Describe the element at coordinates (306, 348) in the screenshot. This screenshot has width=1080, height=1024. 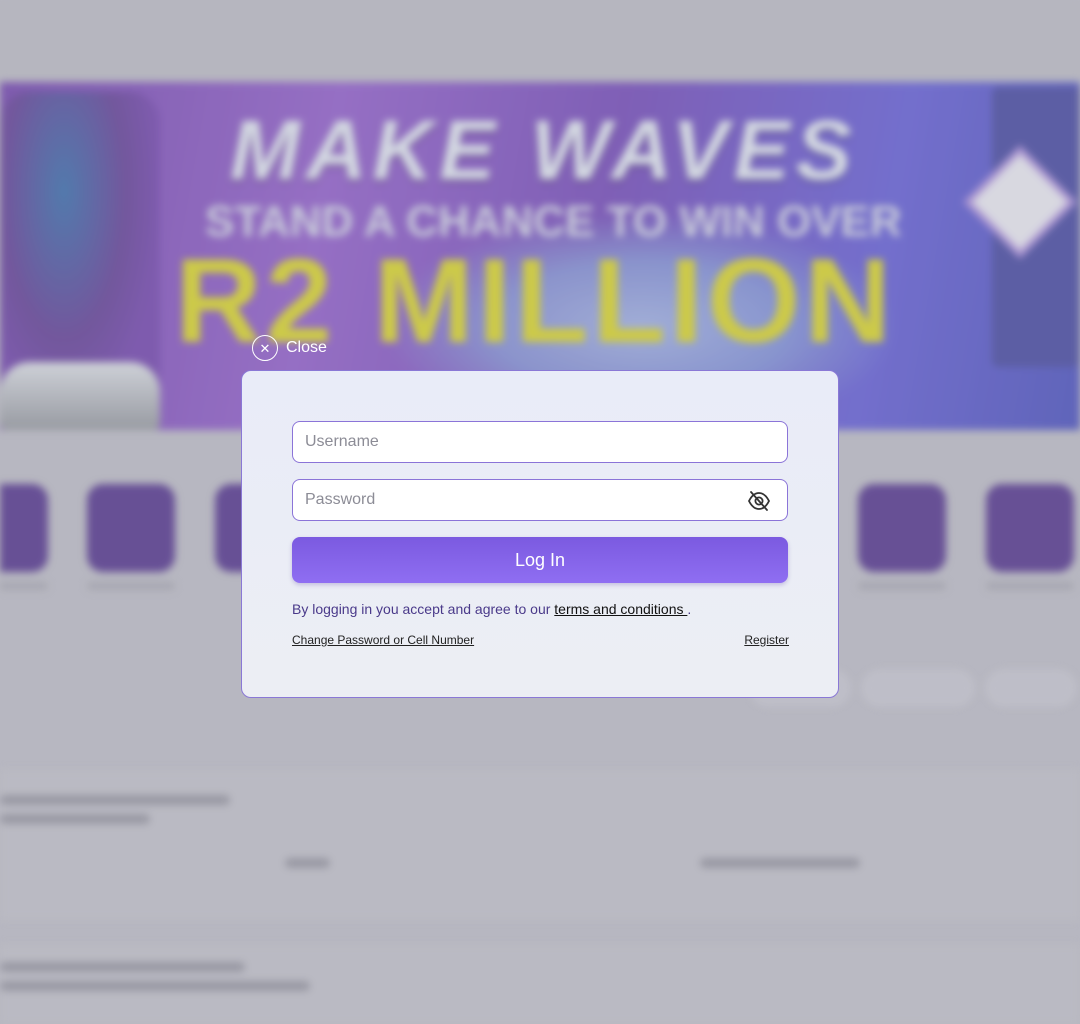
I see `close-label: Close` at that location.